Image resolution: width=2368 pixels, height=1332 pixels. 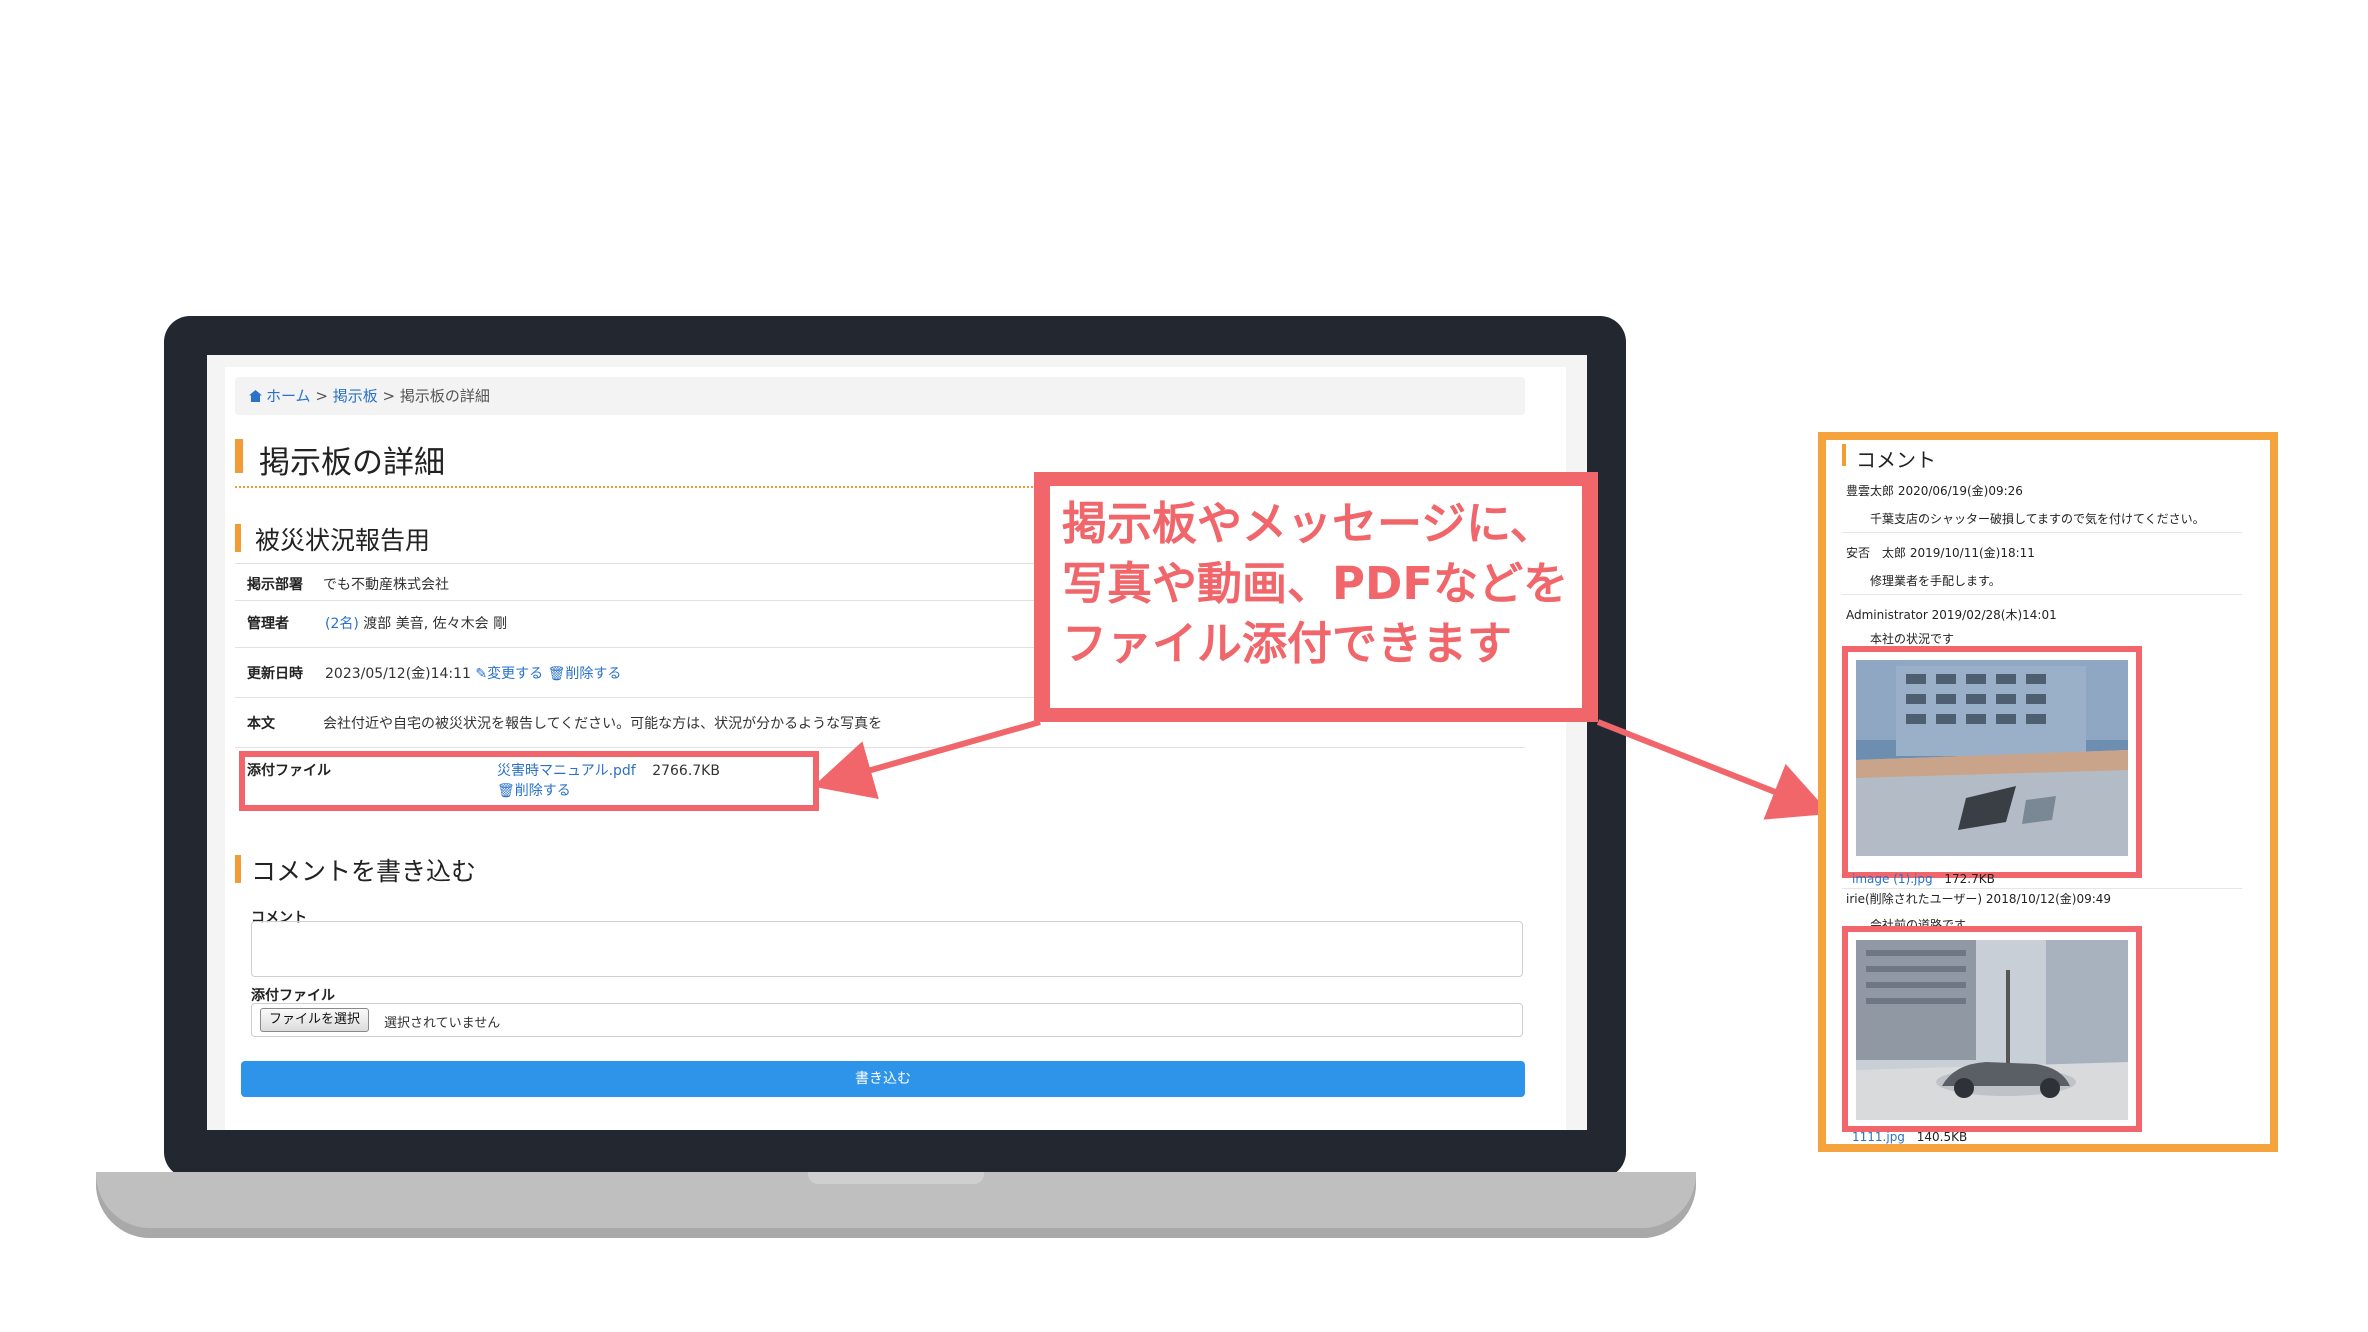 What do you see at coordinates (1912, 639) in the screenshot?
I see `comment-3-text: 本社の状況です` at bounding box center [1912, 639].